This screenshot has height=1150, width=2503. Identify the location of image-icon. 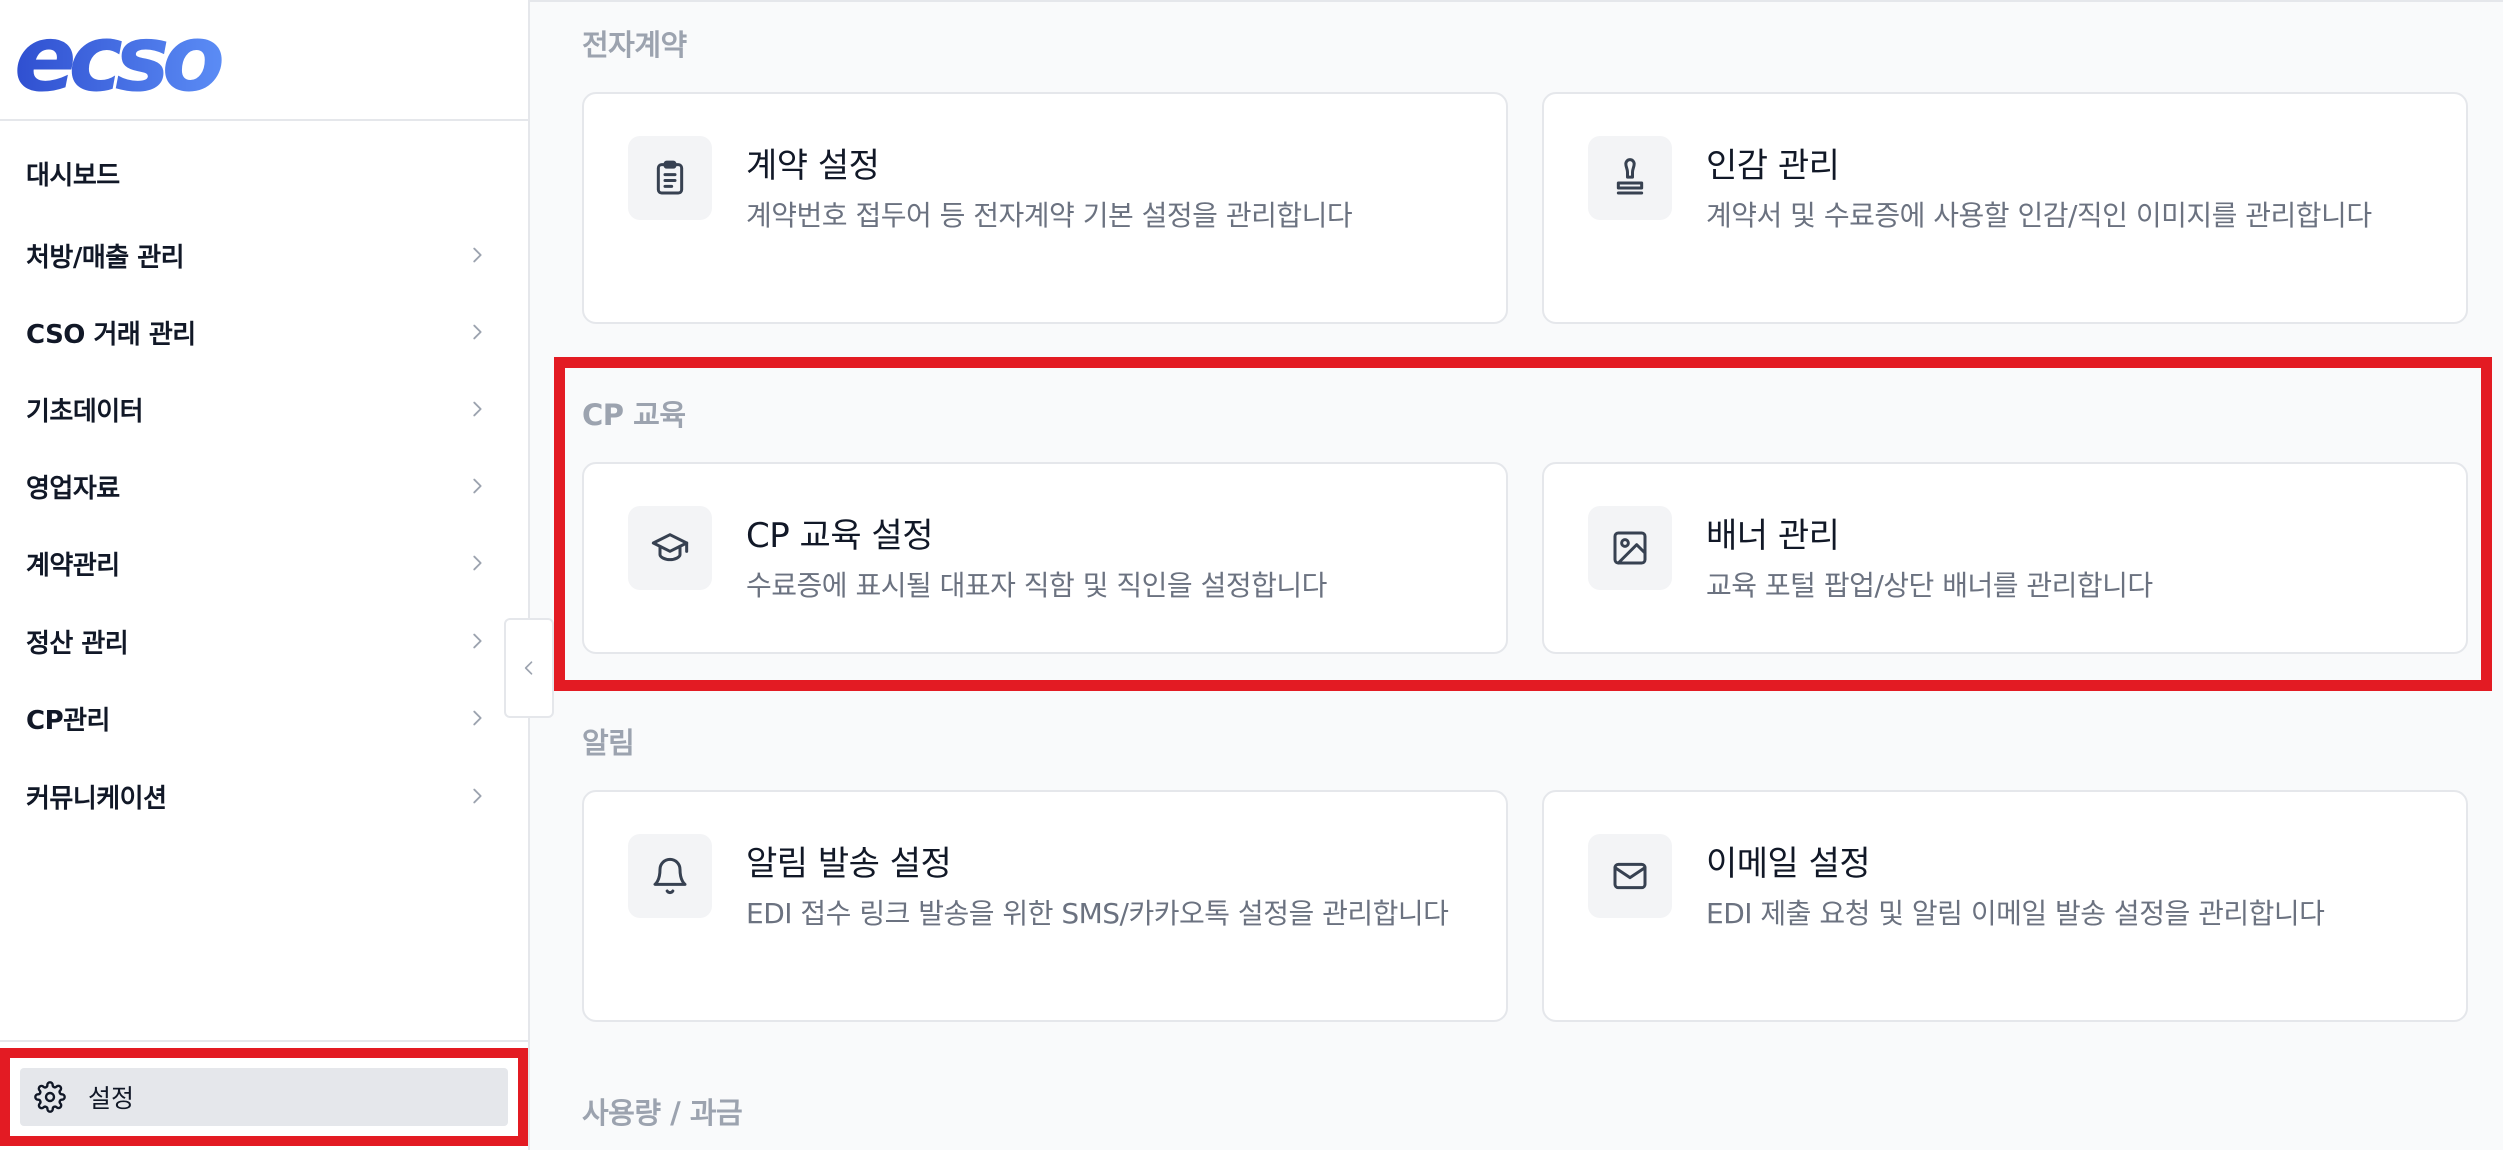
(1630, 548).